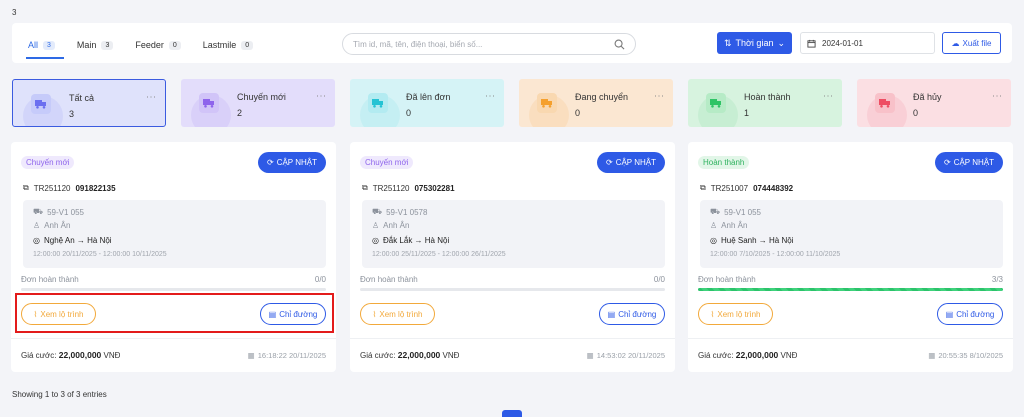 The height and width of the screenshot is (417, 1024). What do you see at coordinates (602, 97) in the screenshot?
I see `stat-label: Đang chuyển` at bounding box center [602, 97].